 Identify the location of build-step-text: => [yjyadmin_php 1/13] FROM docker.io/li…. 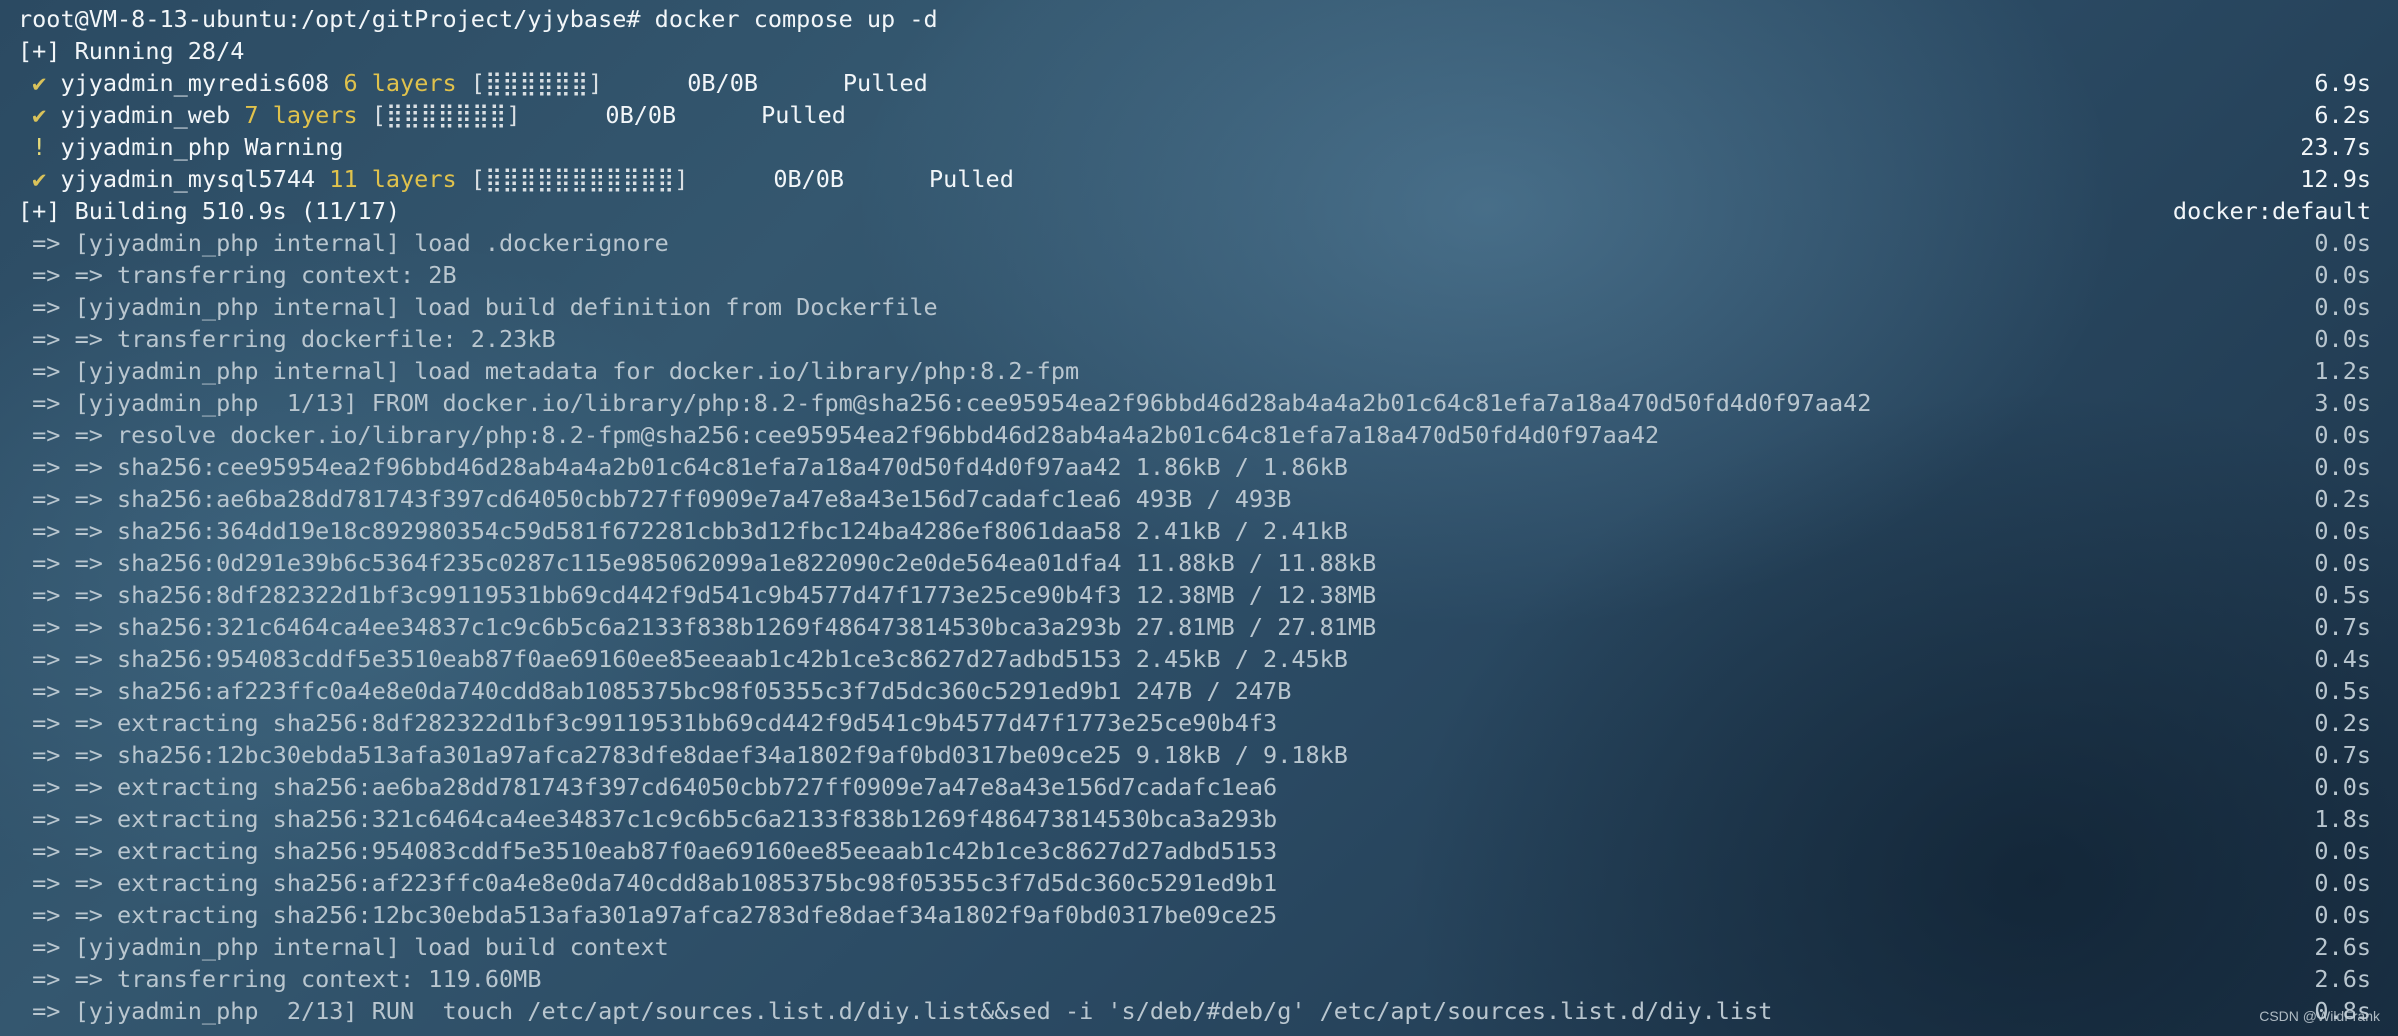
(945, 403).